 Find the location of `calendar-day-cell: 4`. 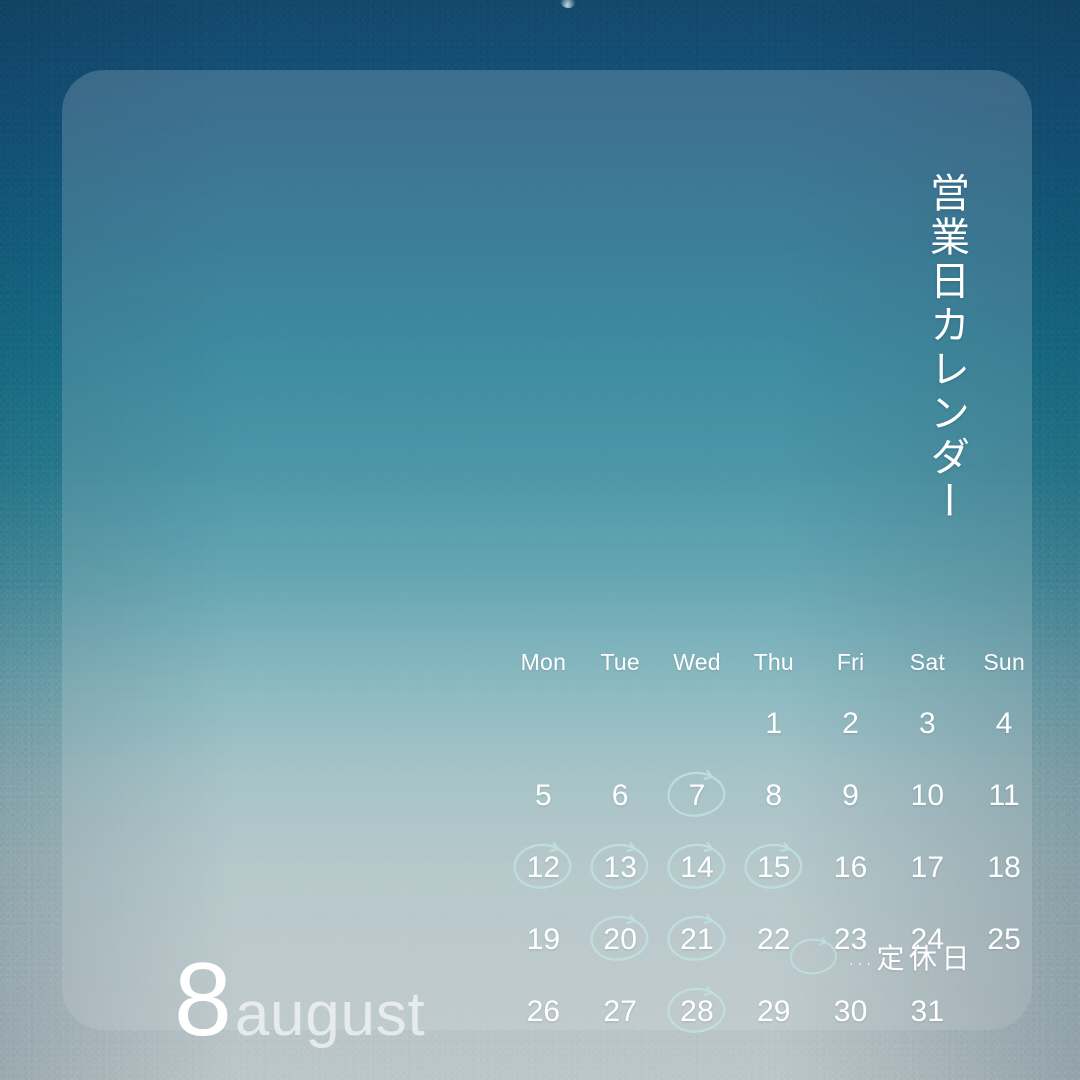

calendar-day-cell: 4 is located at coordinates (1004, 724).